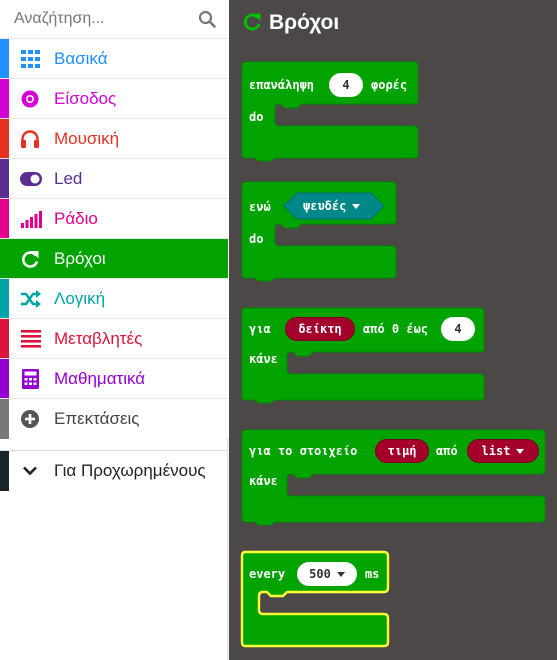 This screenshot has height=660, width=557. I want to click on repeat-count-input: 4, so click(346, 85).